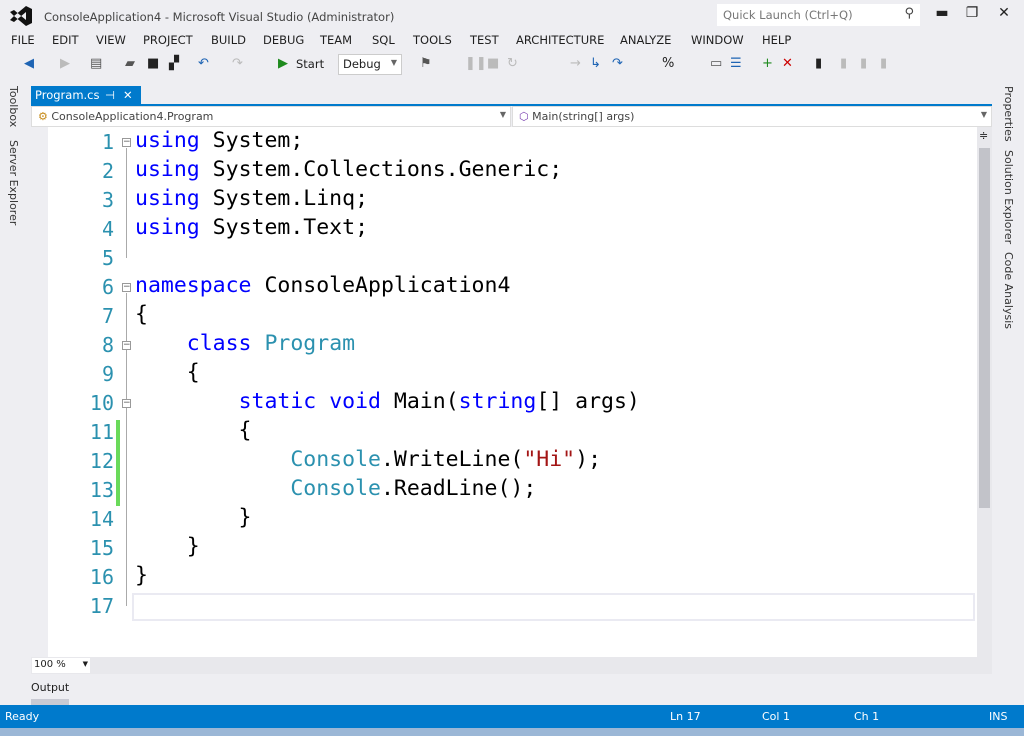 This screenshot has height=736, width=1024. I want to click on editor-left-margin, so click(39, 392).